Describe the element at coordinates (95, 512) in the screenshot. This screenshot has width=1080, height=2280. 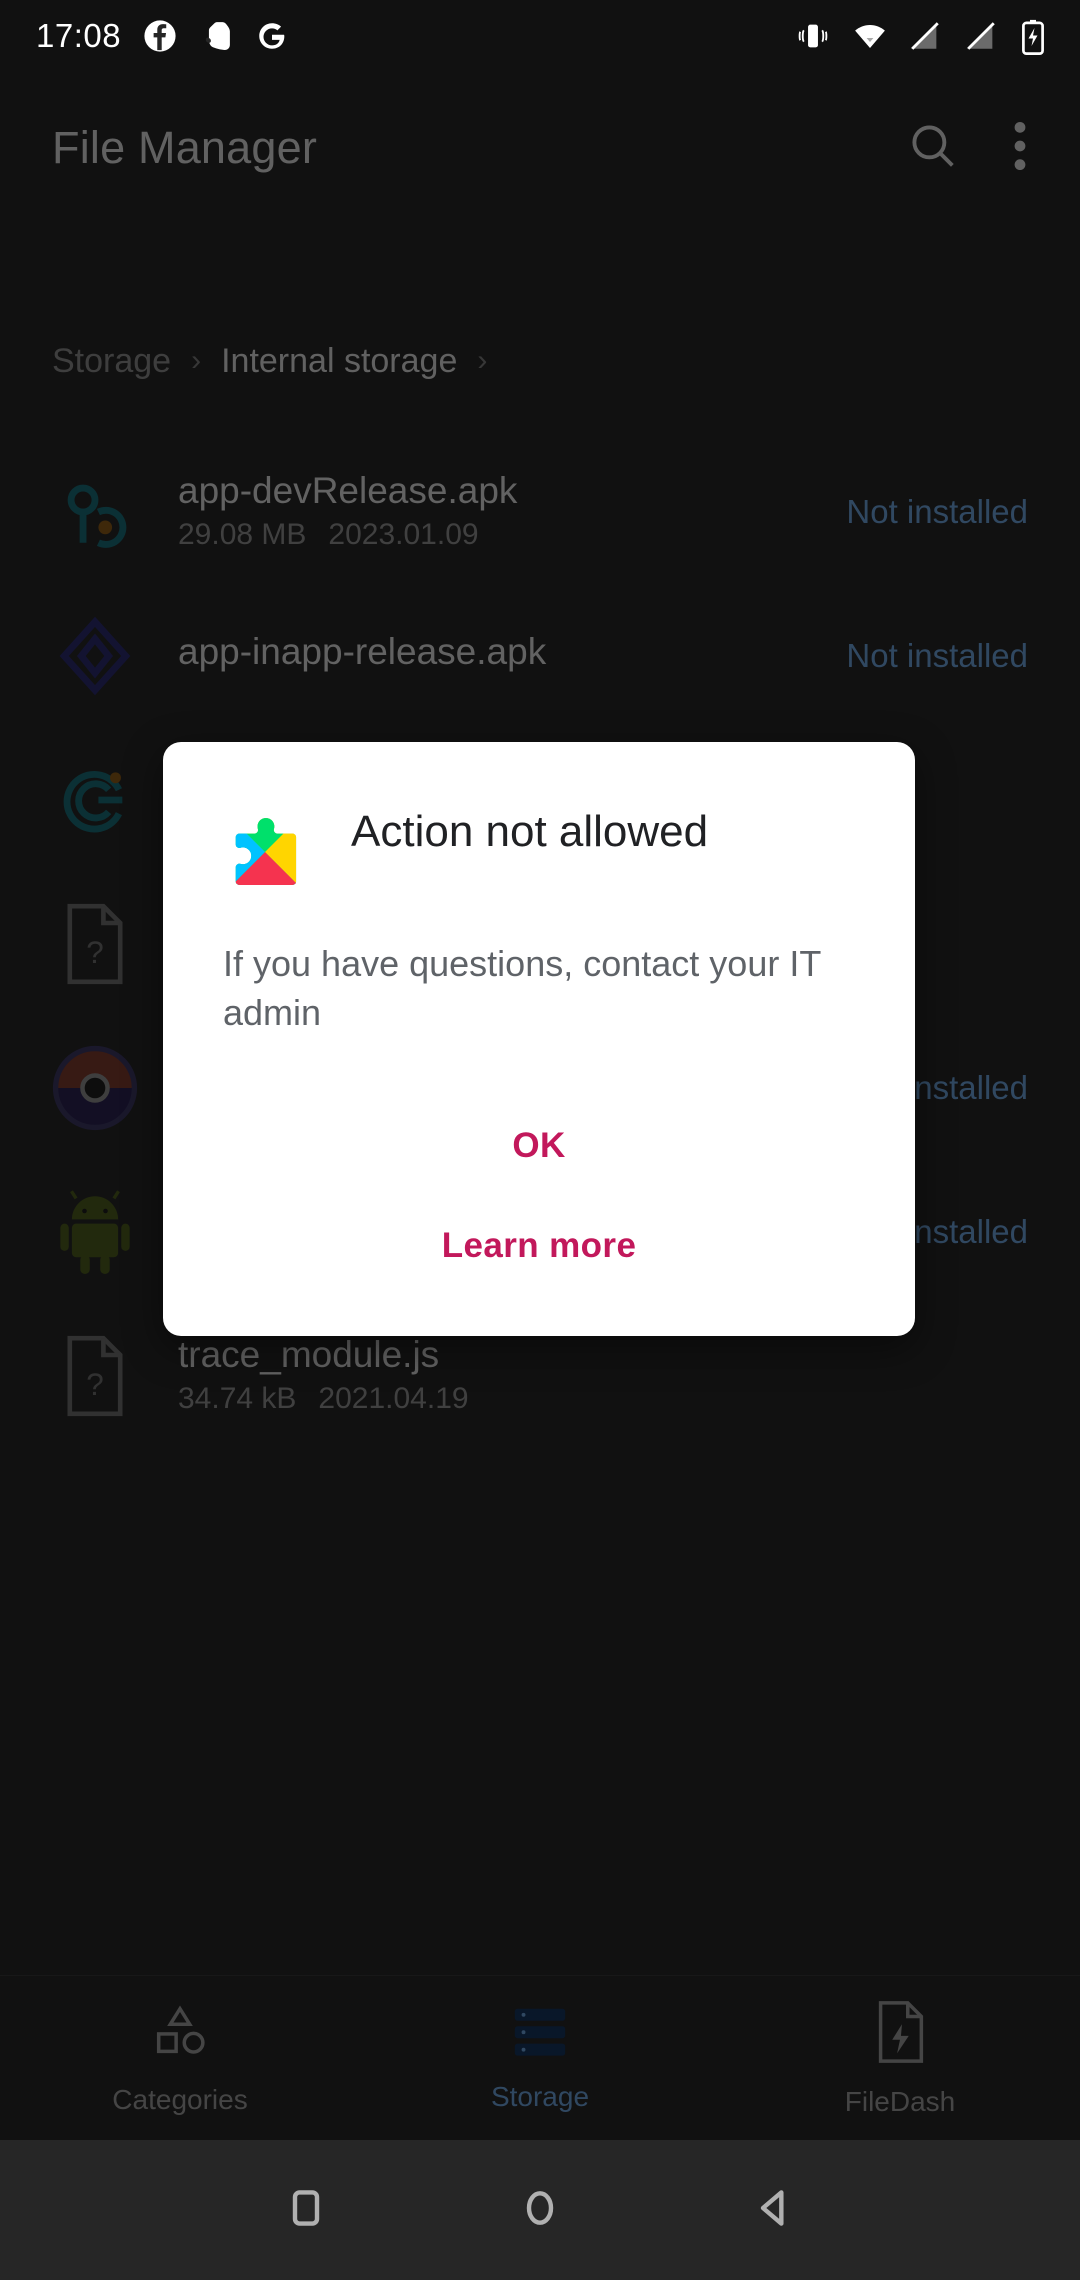
I see `apk-teal-icon` at that location.